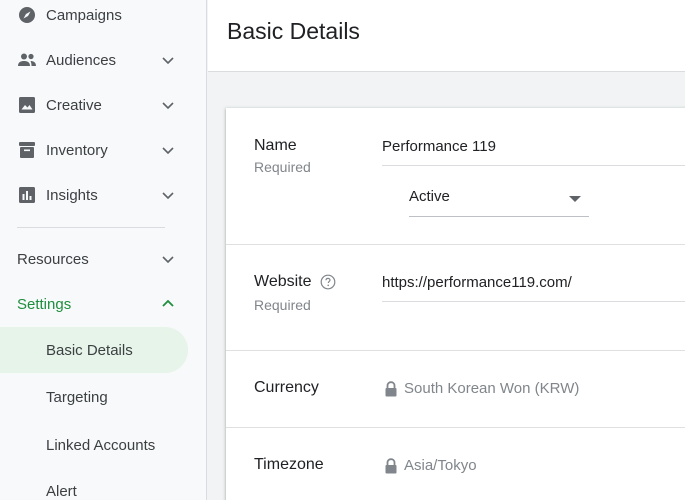 The width and height of the screenshot is (685, 500). I want to click on sidebar-subitem-basic-details: Basic Details, so click(94, 350).